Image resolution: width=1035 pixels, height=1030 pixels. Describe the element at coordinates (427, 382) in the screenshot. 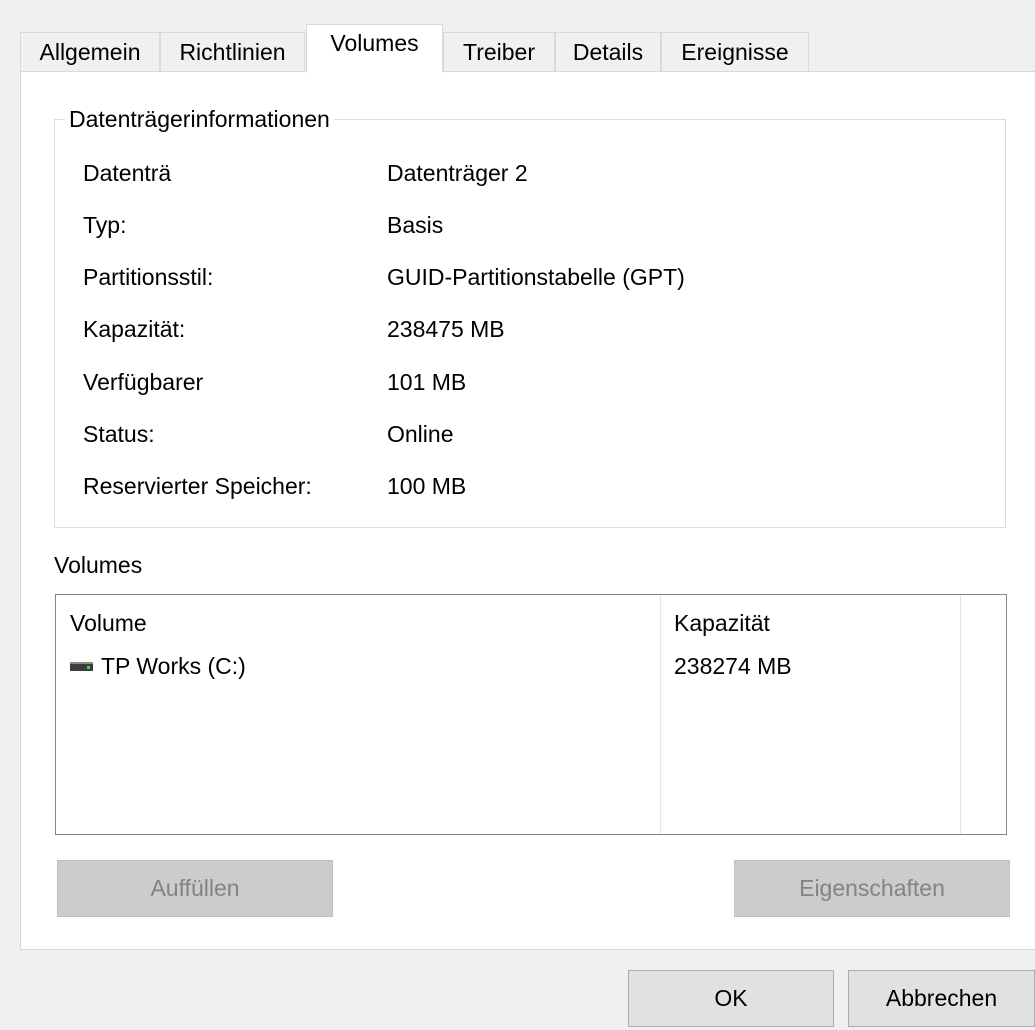

I see `available-value: 101 MB` at that location.